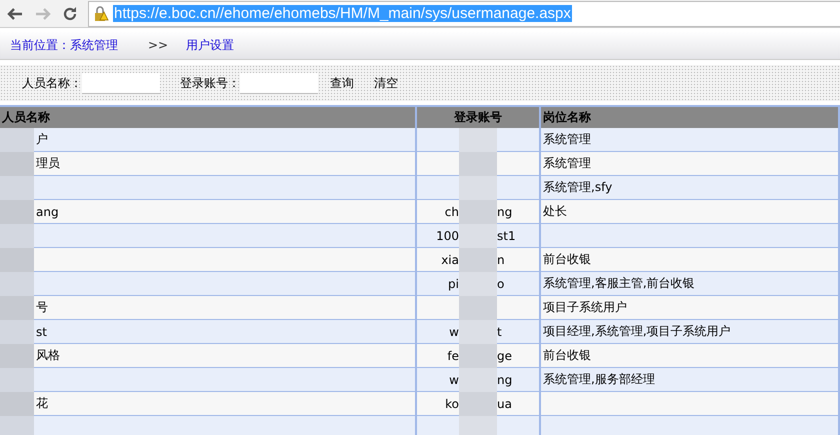  What do you see at coordinates (52, 83) in the screenshot?
I see `name-label: 人员名称：` at bounding box center [52, 83].